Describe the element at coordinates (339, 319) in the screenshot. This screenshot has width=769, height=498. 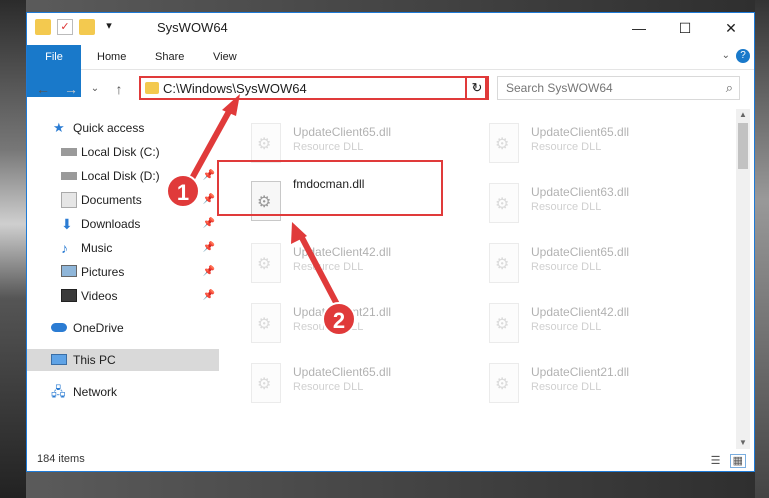
I see `callout-2: 2` at that location.